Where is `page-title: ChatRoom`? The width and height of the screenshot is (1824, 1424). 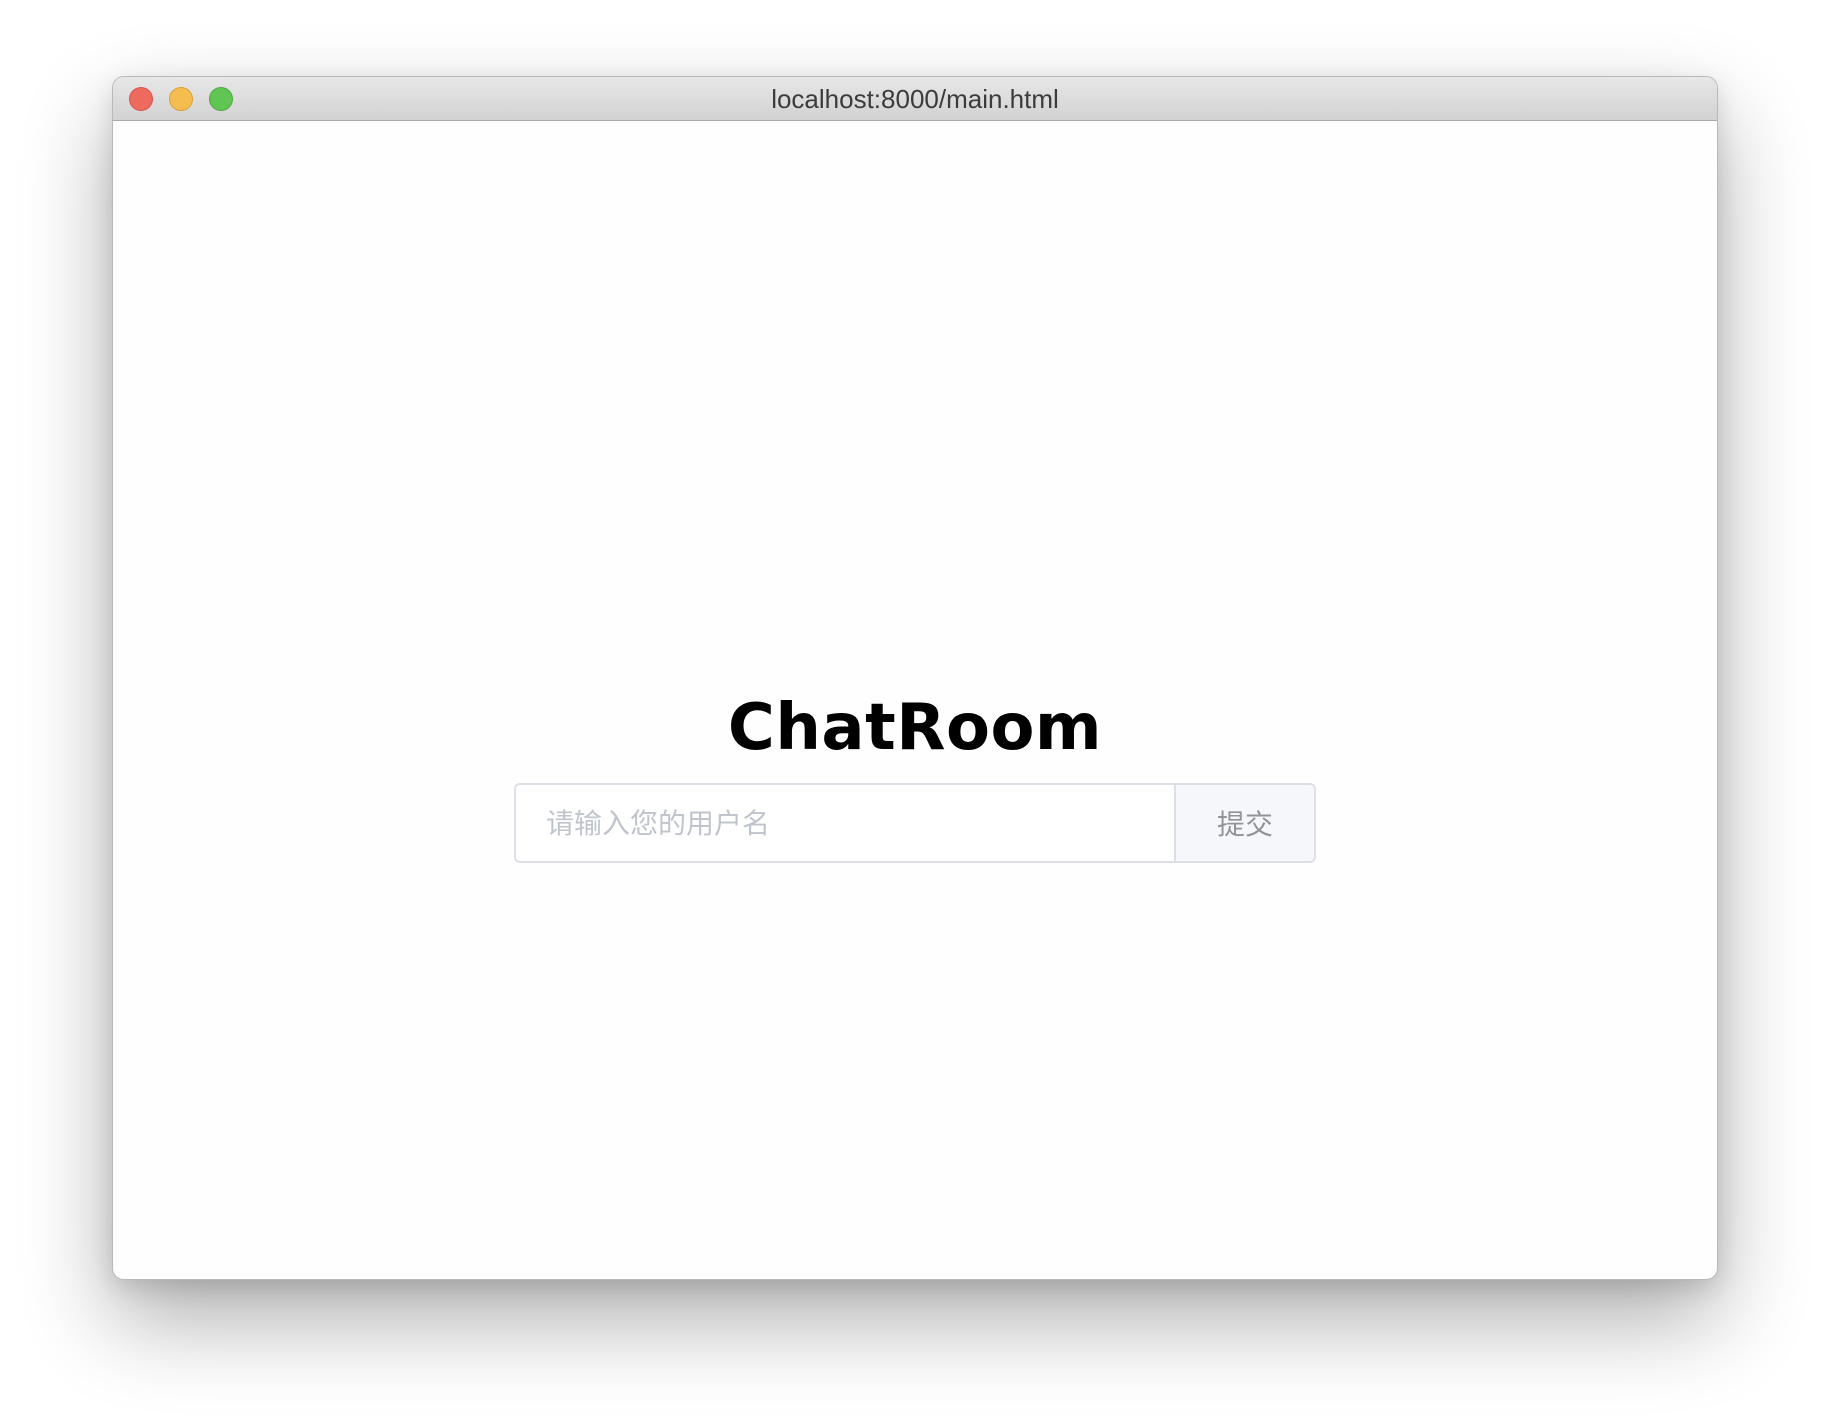 page-title: ChatRoom is located at coordinates (915, 728).